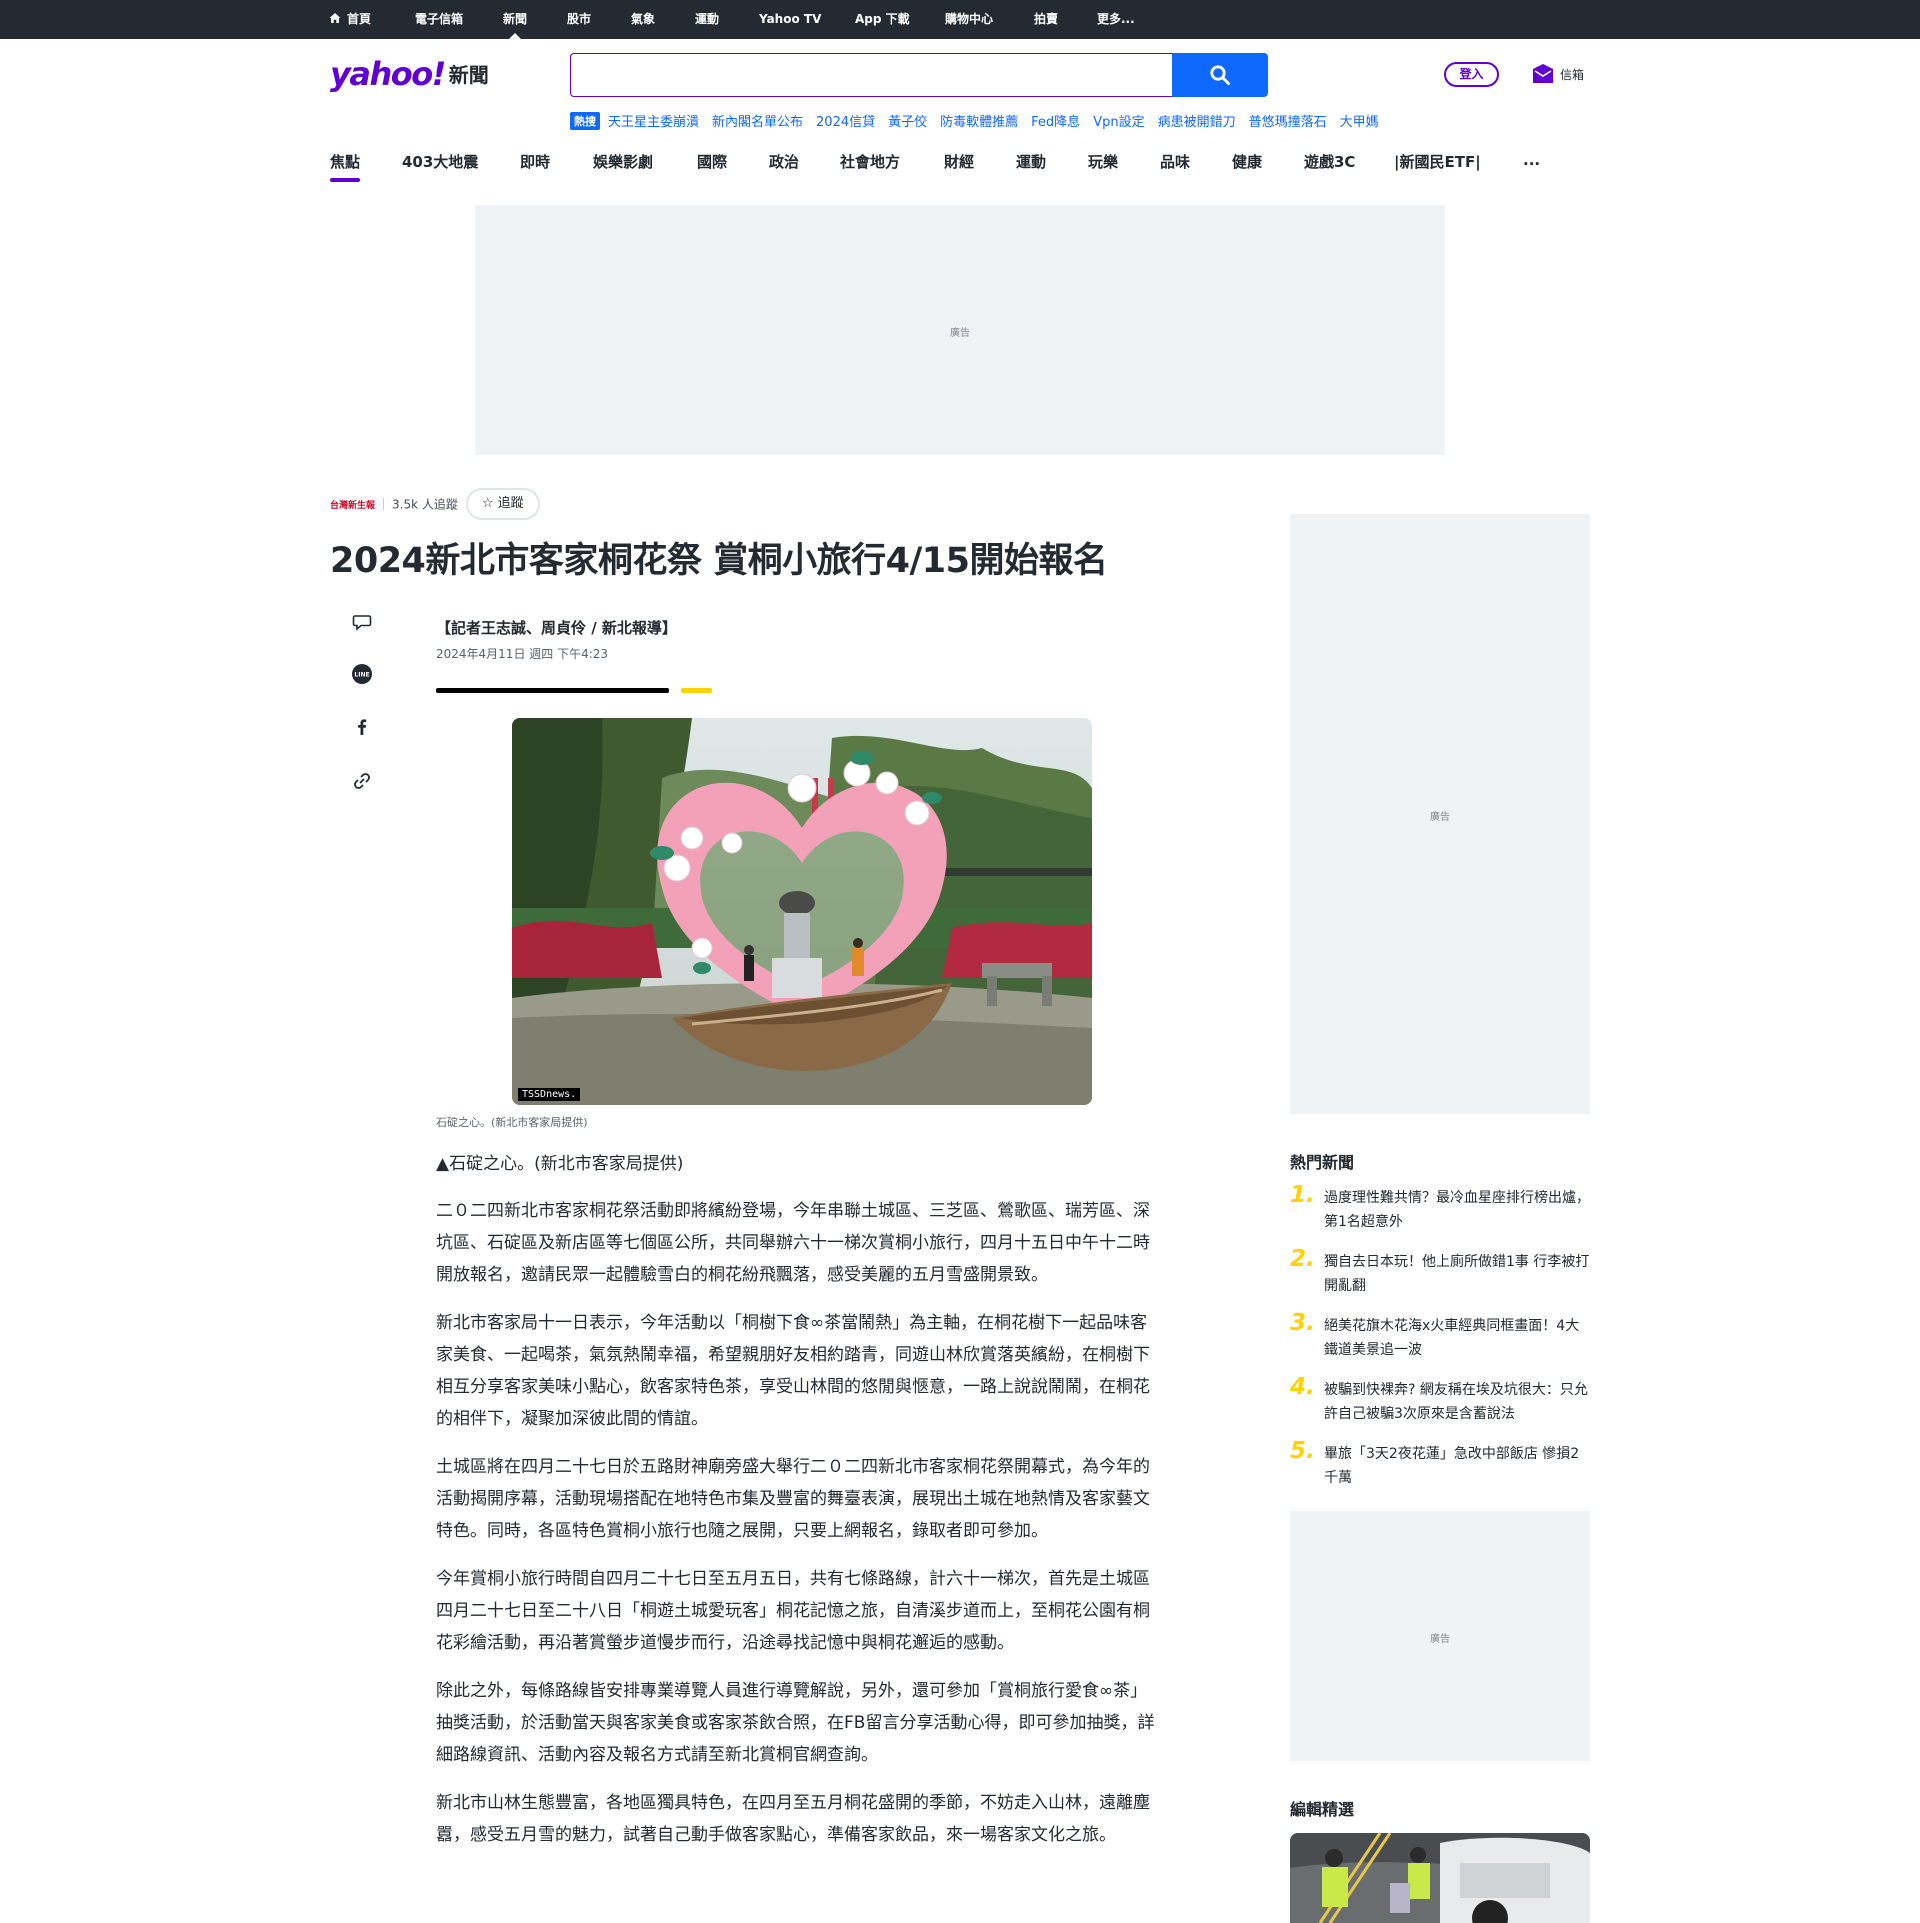 The image size is (1920, 1923). What do you see at coordinates (1302, 1387) in the screenshot?
I see `hot-news-rank: 4.` at bounding box center [1302, 1387].